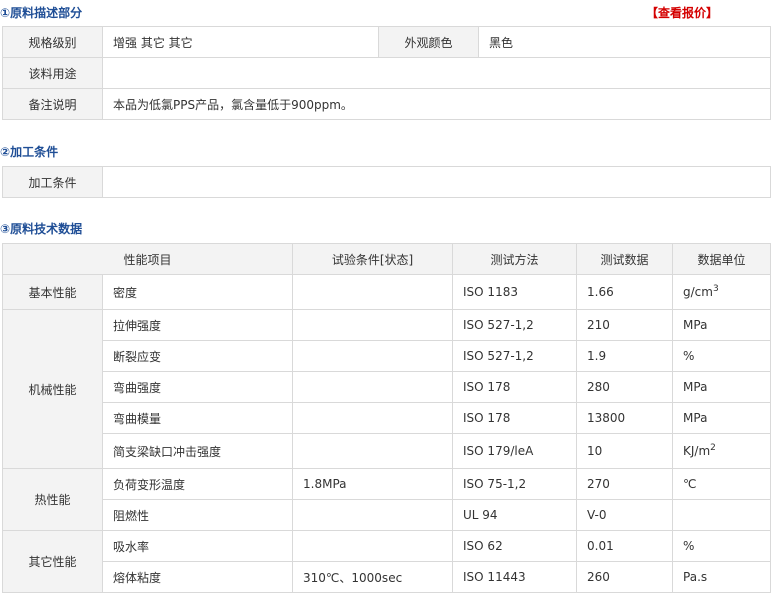 Image resolution: width=774 pixels, height=606 pixels. I want to click on view-quote-link: 【查看报价】, so click(682, 13).